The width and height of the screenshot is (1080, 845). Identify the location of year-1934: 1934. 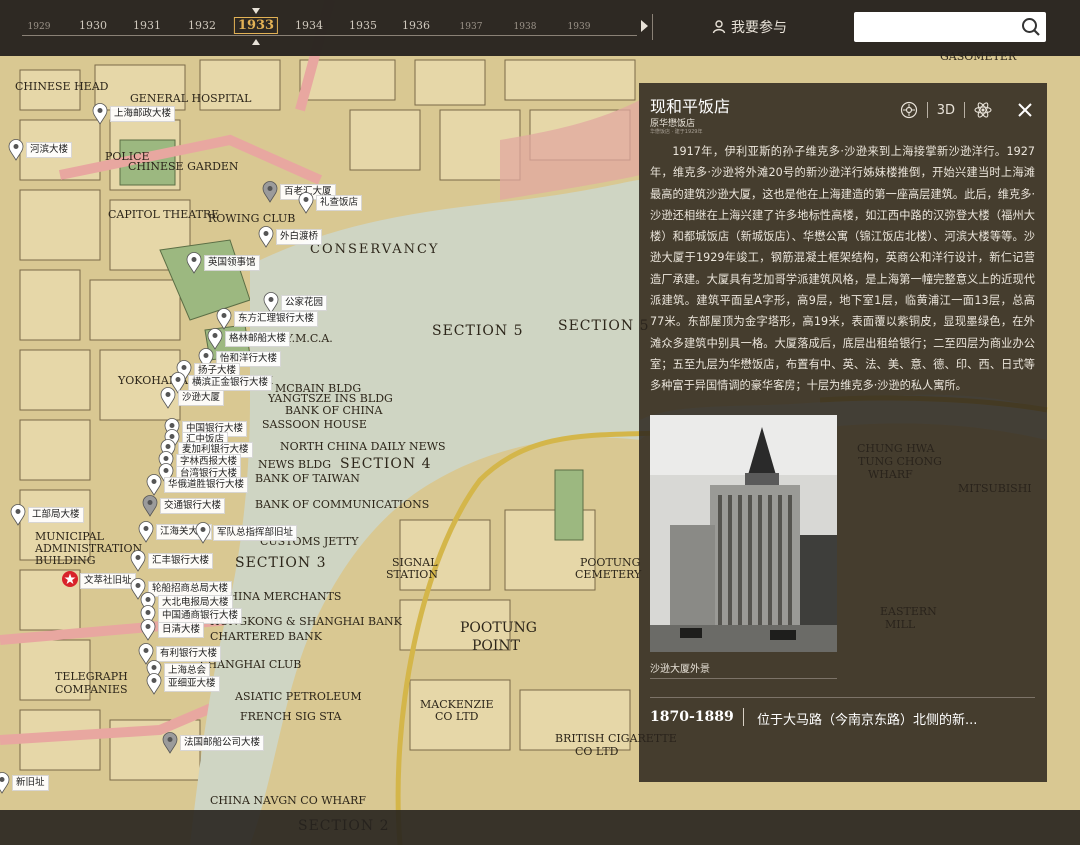
(309, 25).